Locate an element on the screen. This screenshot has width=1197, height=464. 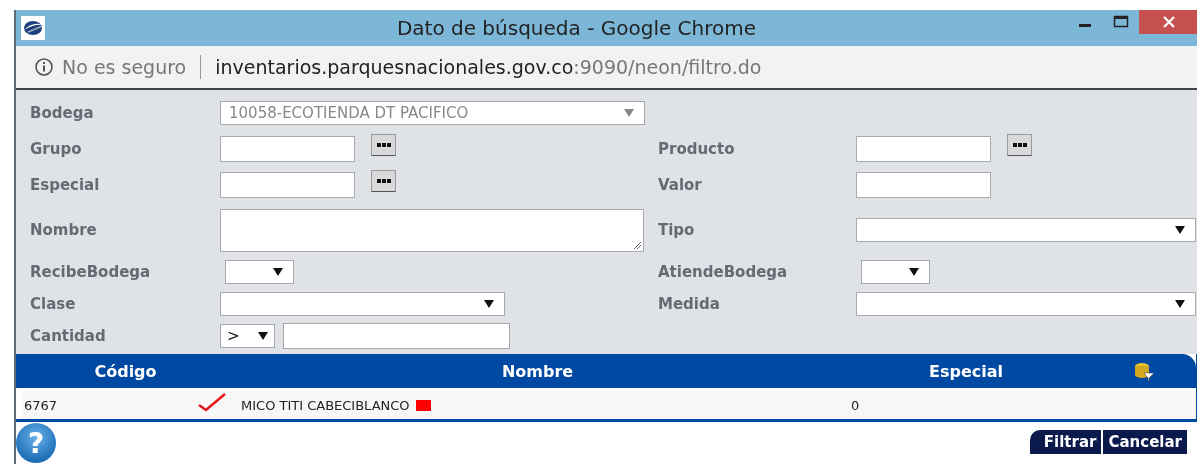
text-area is located at coordinates (432, 230).